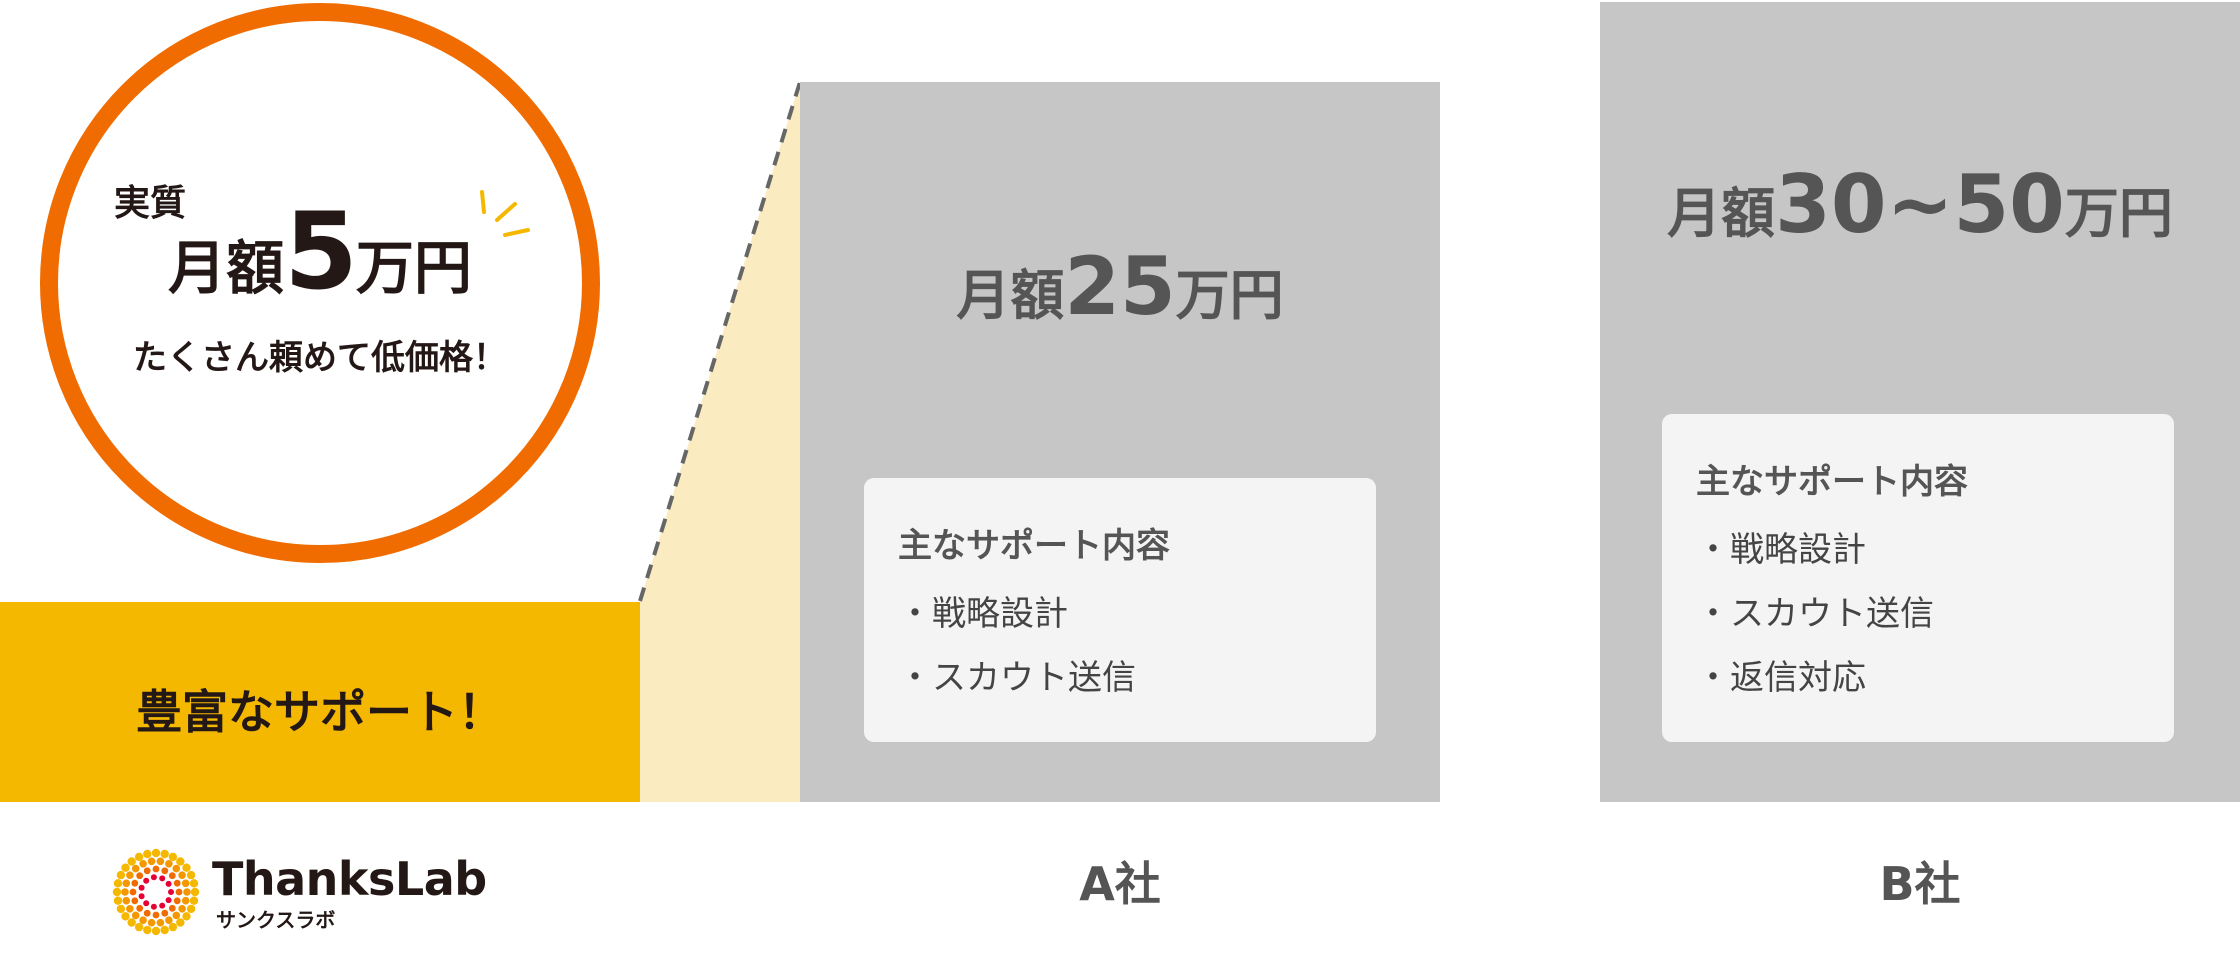 This screenshot has height=954, width=2240. I want to click on company-b-support-card: 主なサポート内容 ・戦略設計 ・スカウト送信 ・返信対応, so click(1918, 578).